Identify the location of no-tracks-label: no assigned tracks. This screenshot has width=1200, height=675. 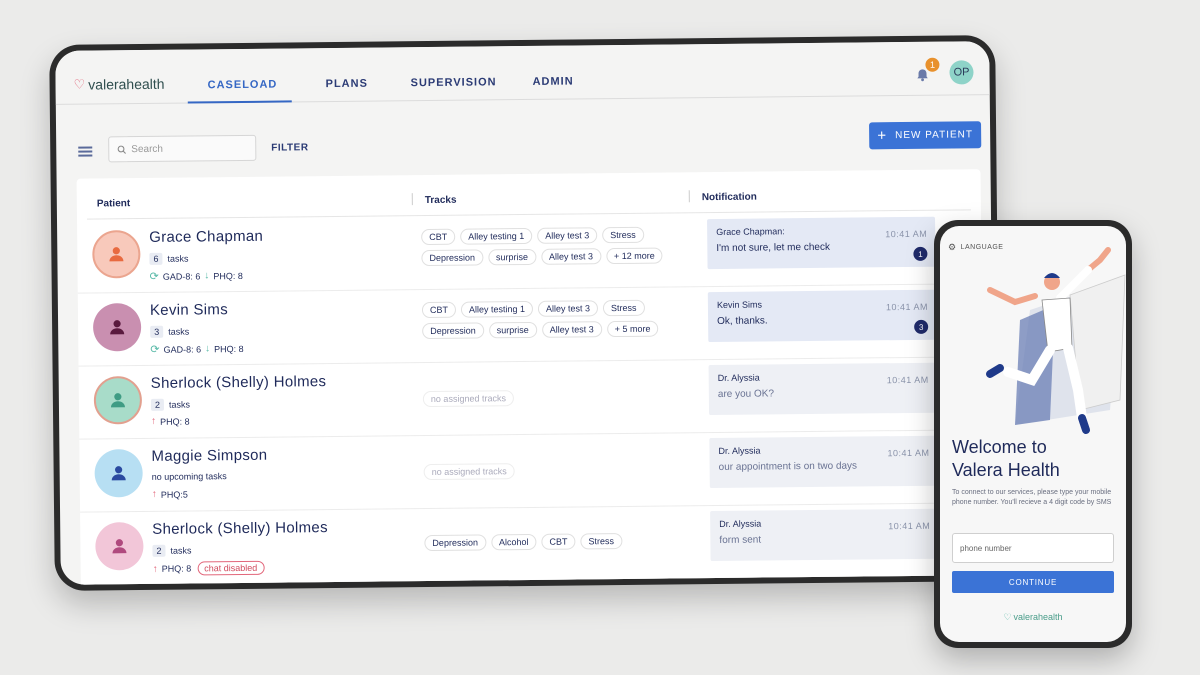
(469, 472).